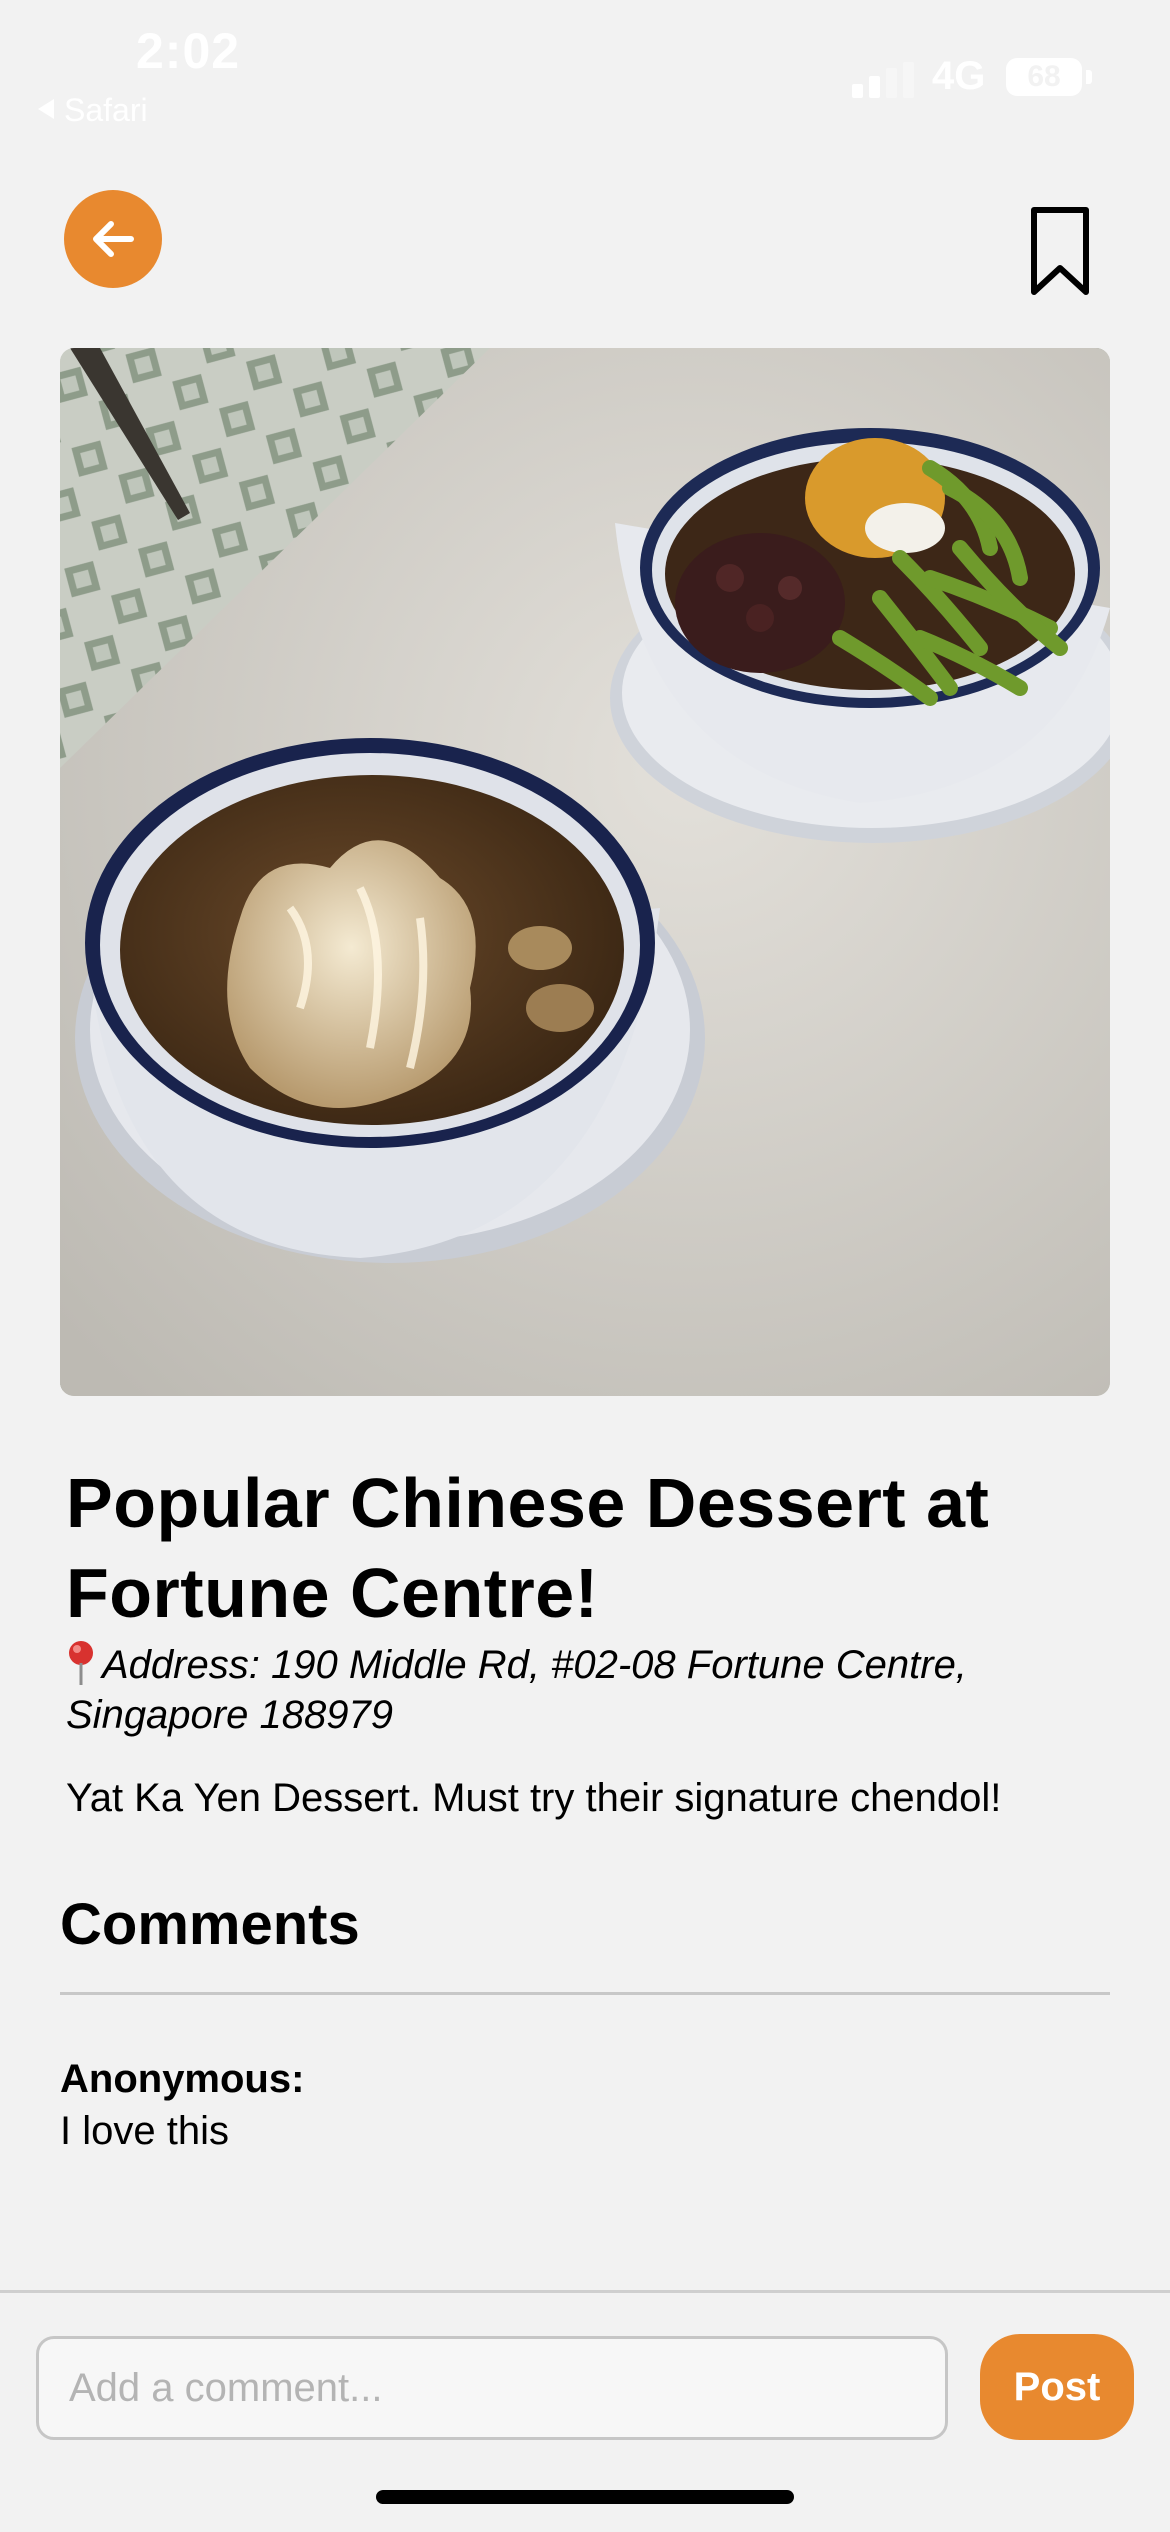 Image resolution: width=1170 pixels, height=2532 pixels. What do you see at coordinates (188, 51) in the screenshot?
I see `status-time: 2:02` at bounding box center [188, 51].